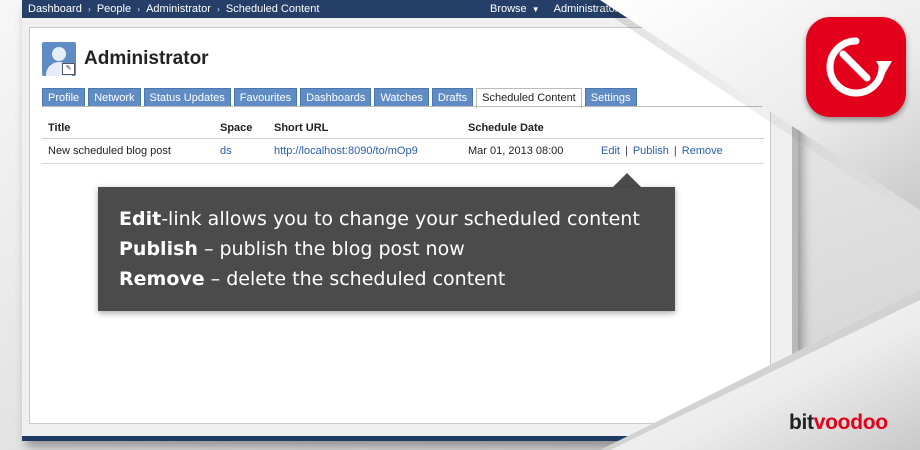 This screenshot has height=450, width=920. I want to click on tab-drafts: Drafts, so click(452, 97).